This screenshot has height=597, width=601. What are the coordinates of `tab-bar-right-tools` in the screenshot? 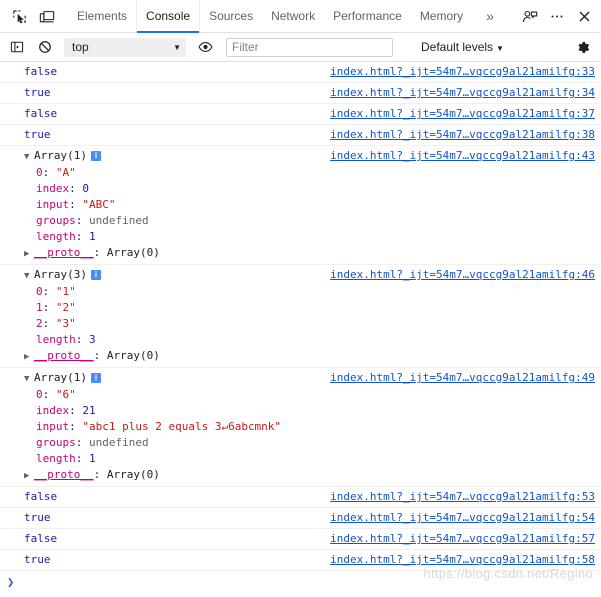 It's located at (557, 16).